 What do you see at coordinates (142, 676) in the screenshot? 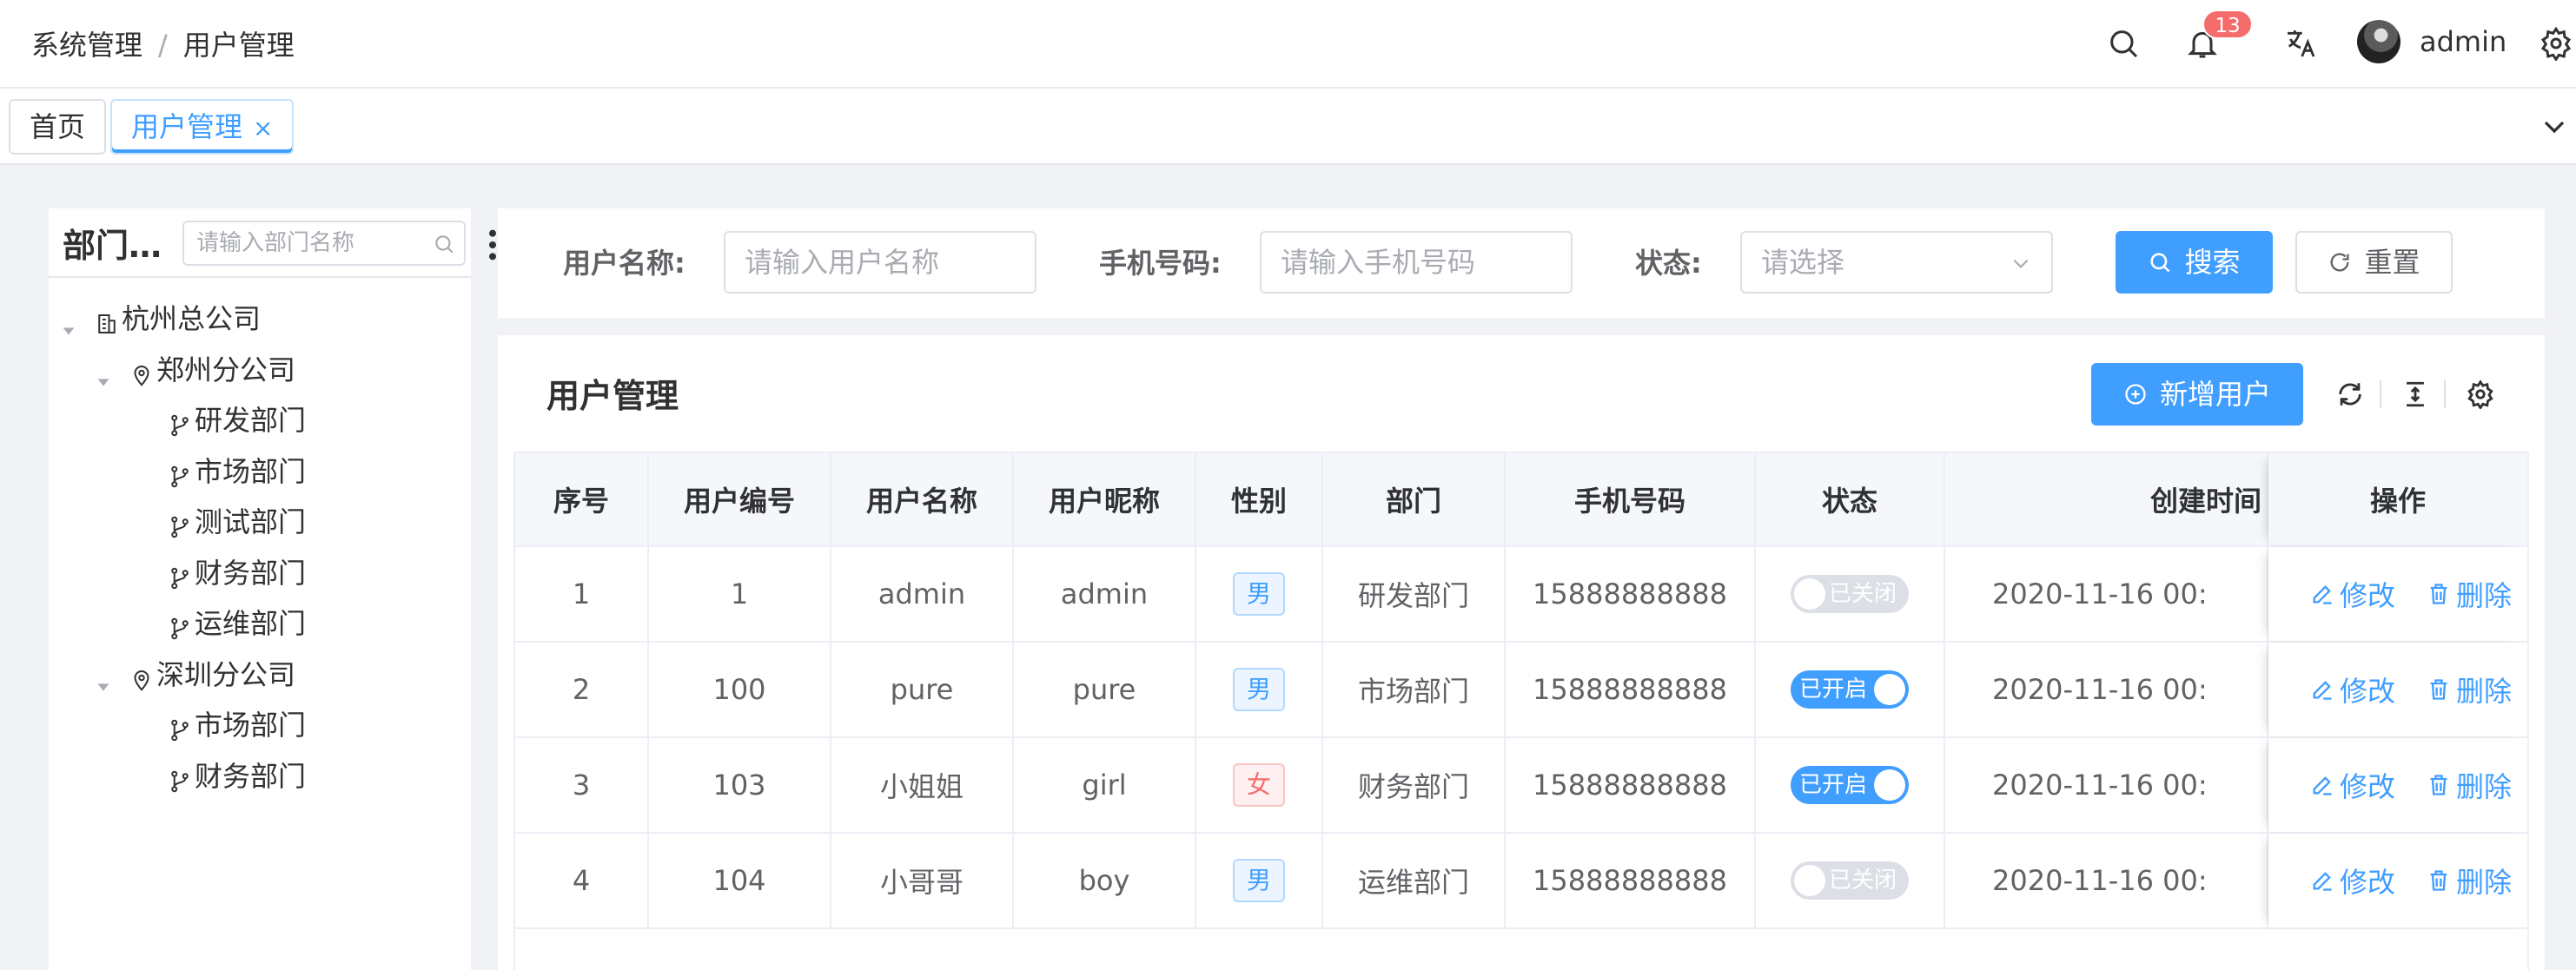
I see `location-icon` at bounding box center [142, 676].